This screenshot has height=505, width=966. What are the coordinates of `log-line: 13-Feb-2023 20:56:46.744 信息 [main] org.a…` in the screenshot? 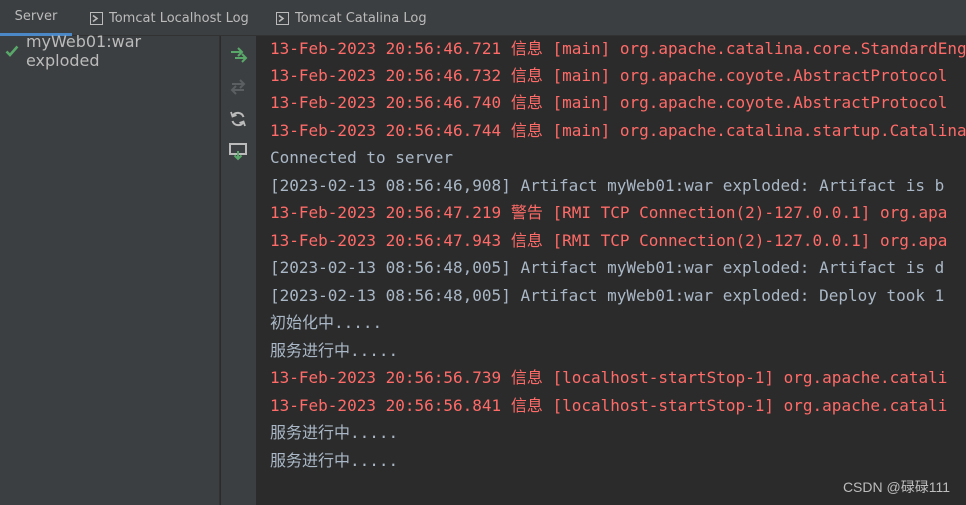 It's located at (618, 130).